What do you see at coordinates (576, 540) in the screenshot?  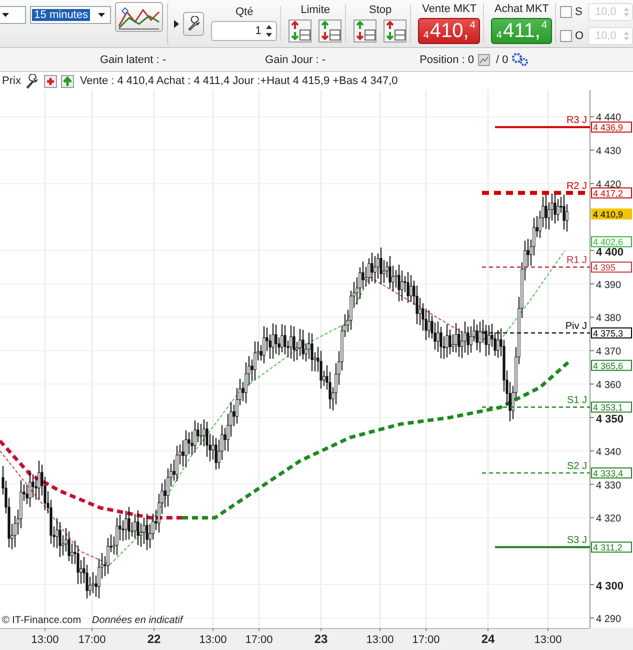 I see `level-label: S3 J` at bounding box center [576, 540].